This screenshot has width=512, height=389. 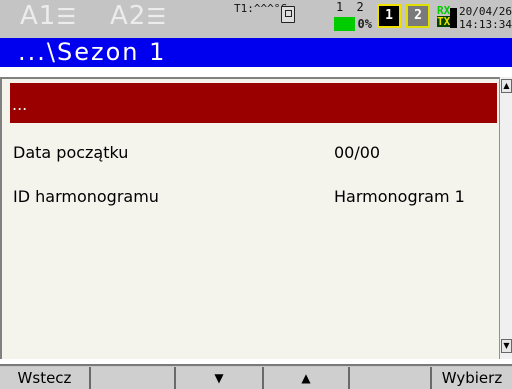 I want to click on arrow-down-icon: ▼, so click(x=506, y=346).